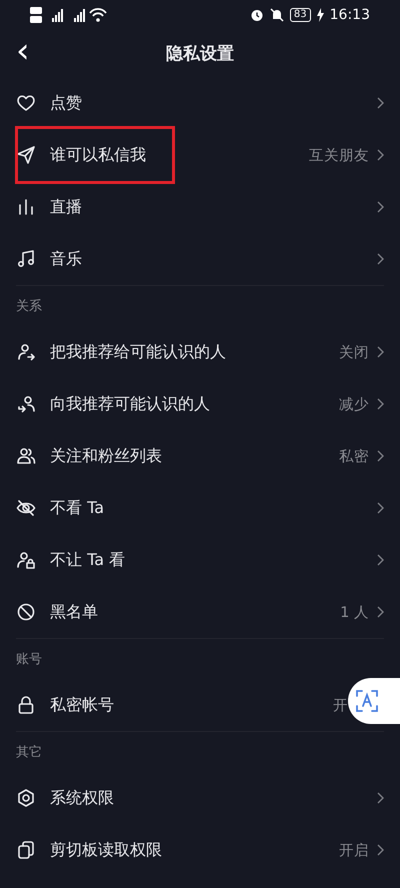 The height and width of the screenshot is (888, 400). Describe the element at coordinates (26, 155) in the screenshot. I see `paper-plane-icon` at that location.